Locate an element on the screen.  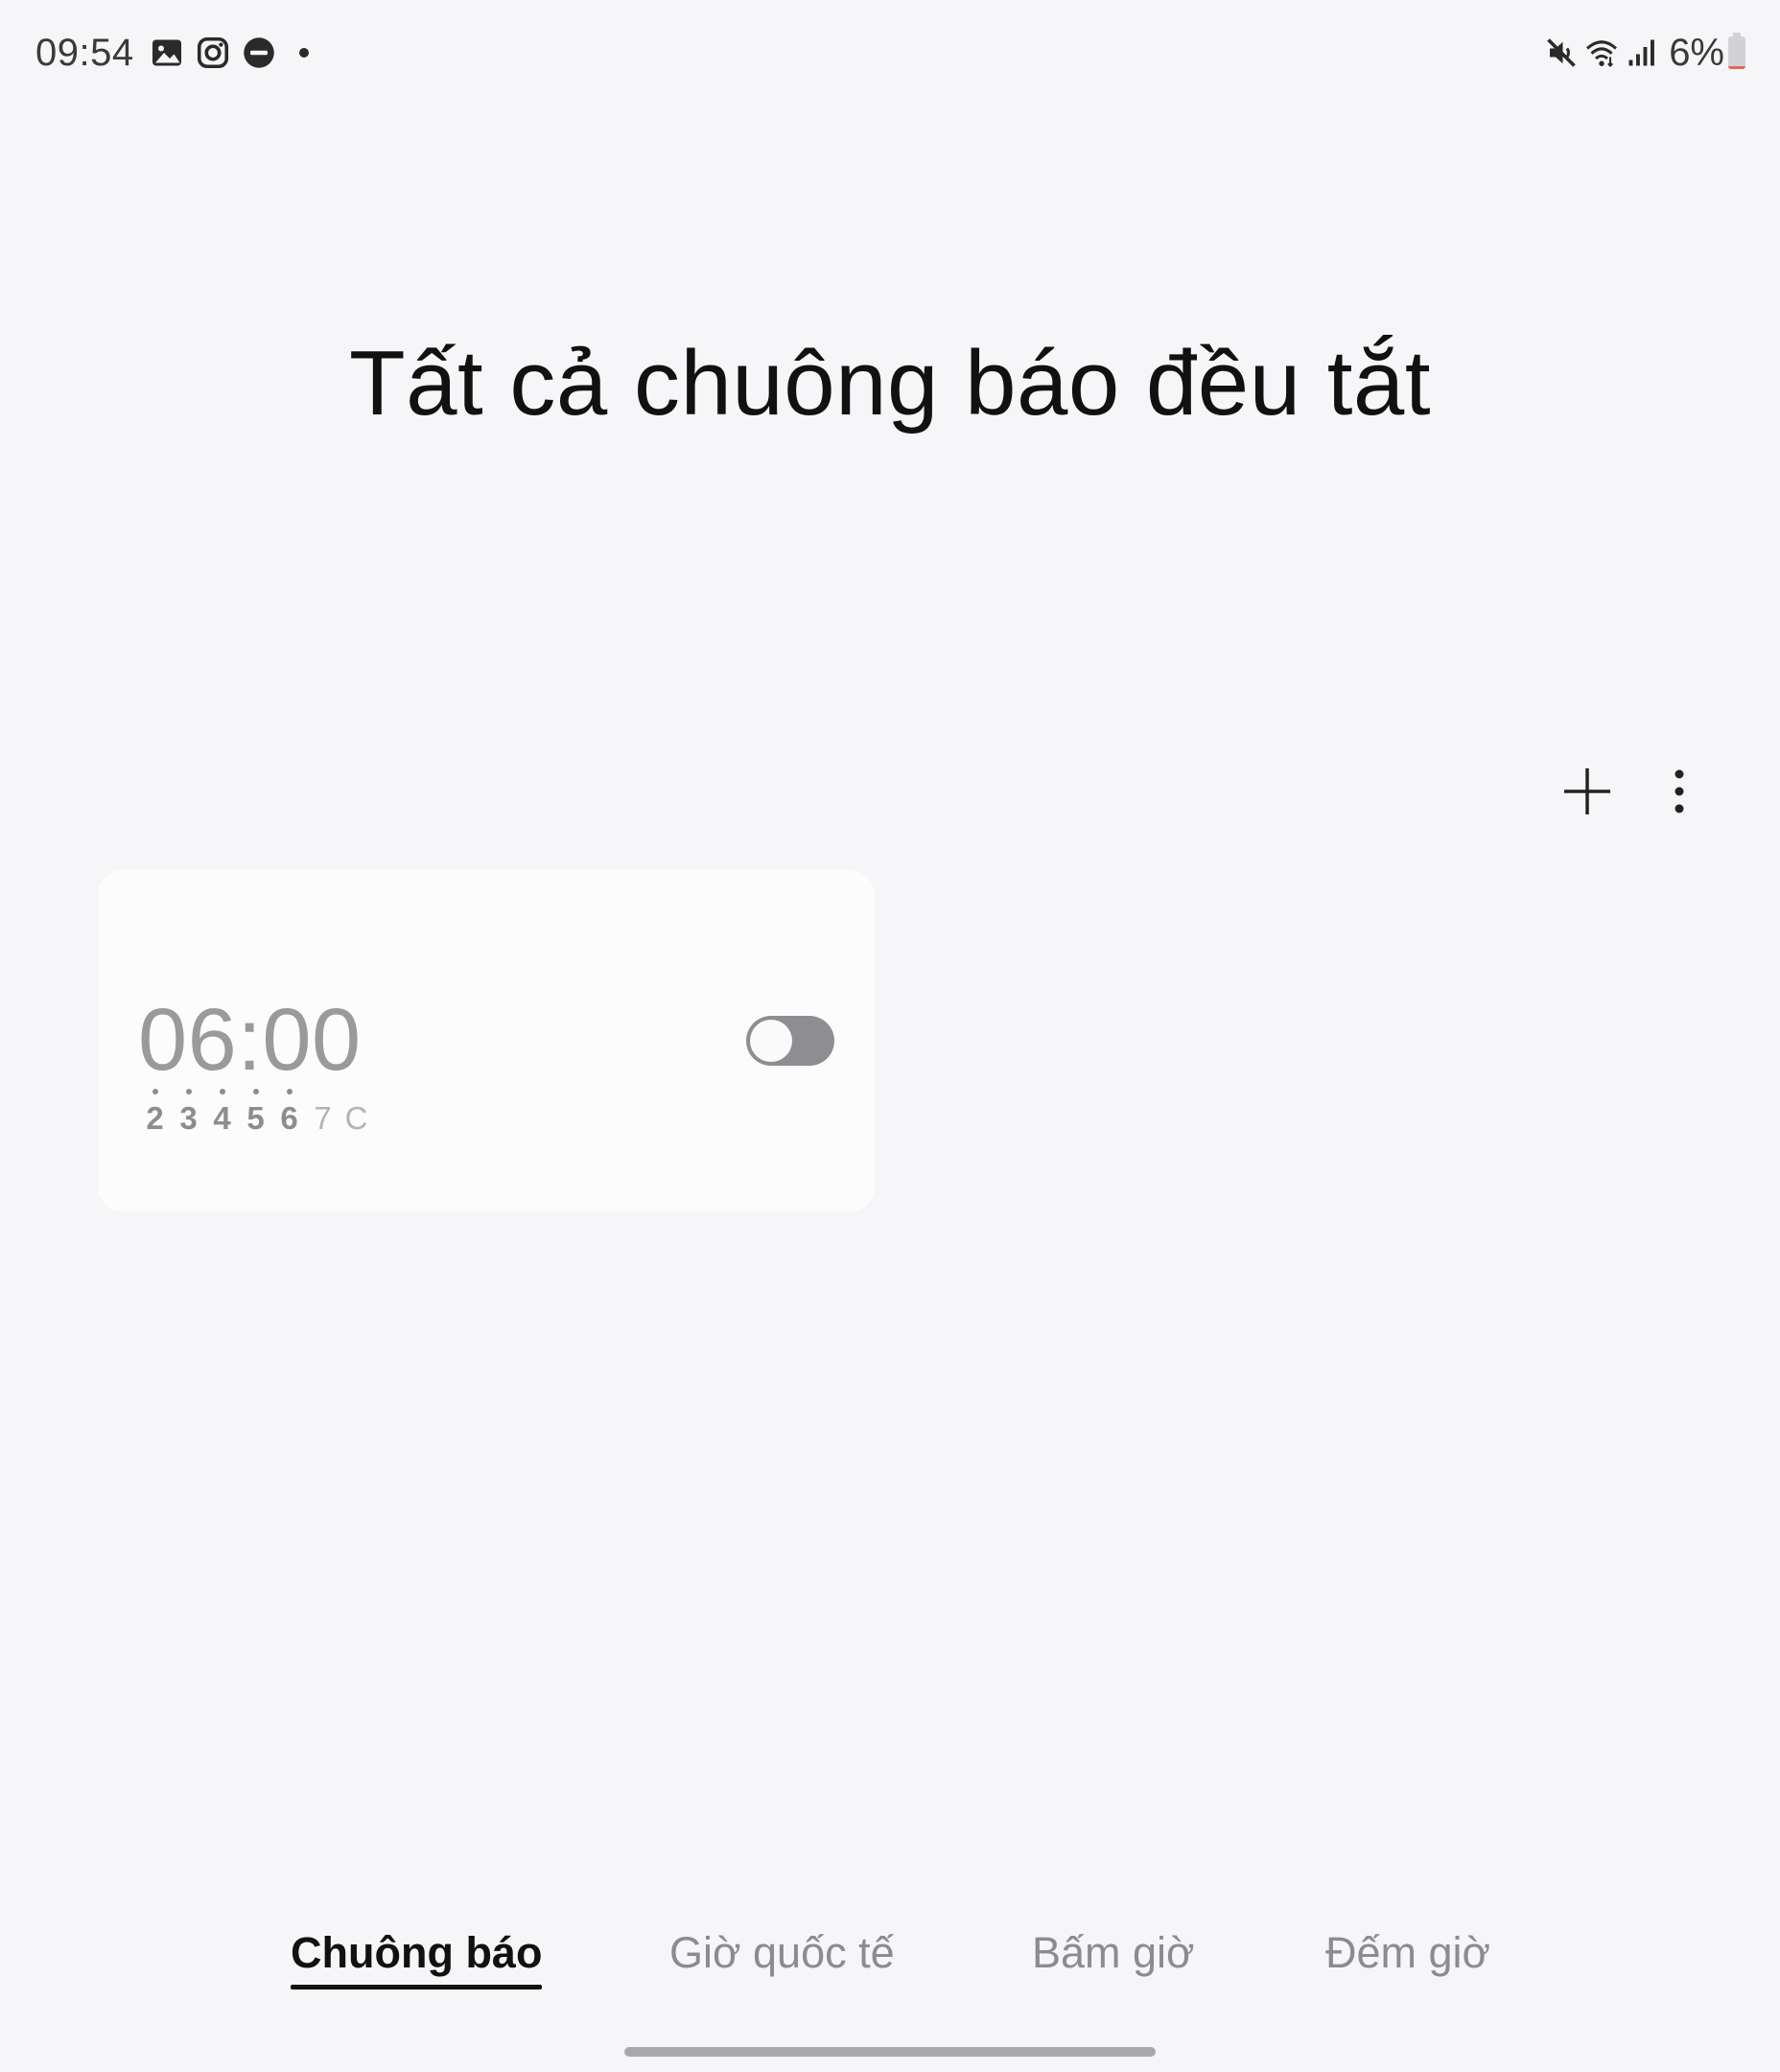
alarm-day: 4 is located at coordinates (222, 1113).